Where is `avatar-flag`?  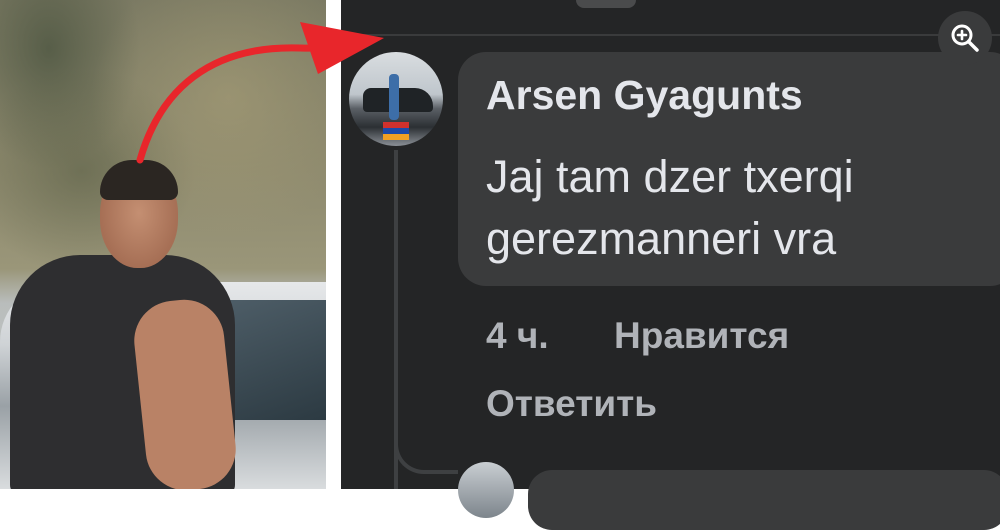
avatar-flag is located at coordinates (396, 125).